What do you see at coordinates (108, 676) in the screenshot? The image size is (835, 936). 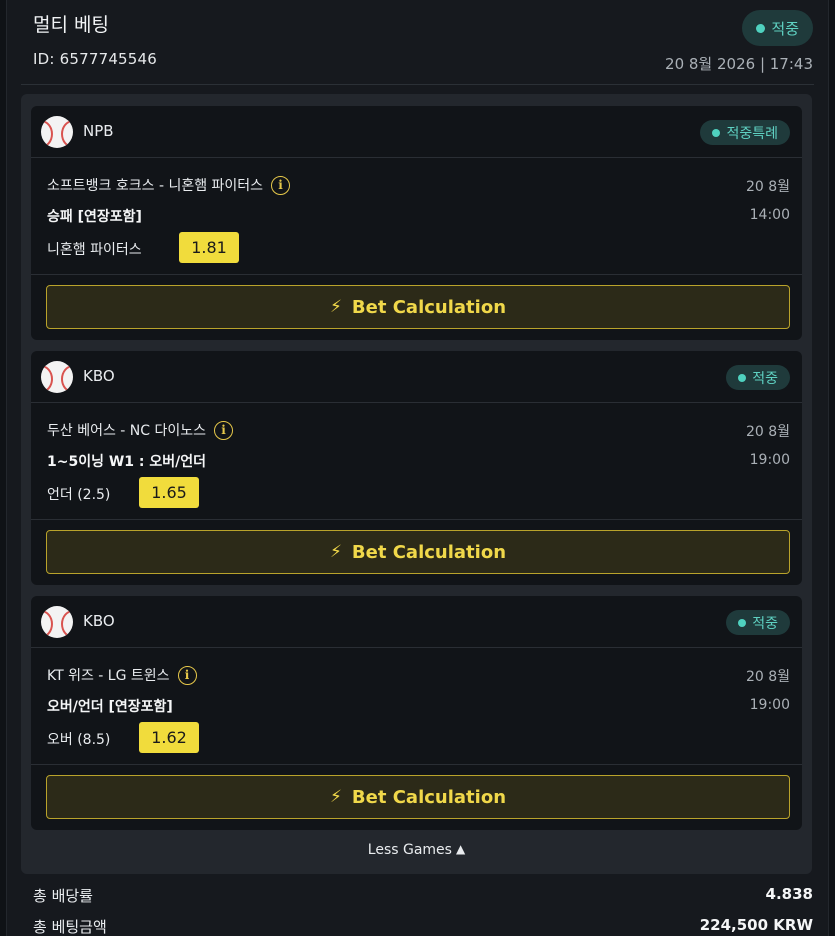 I see `match-name: KT 위즈 - LG 트윈스` at bounding box center [108, 676].